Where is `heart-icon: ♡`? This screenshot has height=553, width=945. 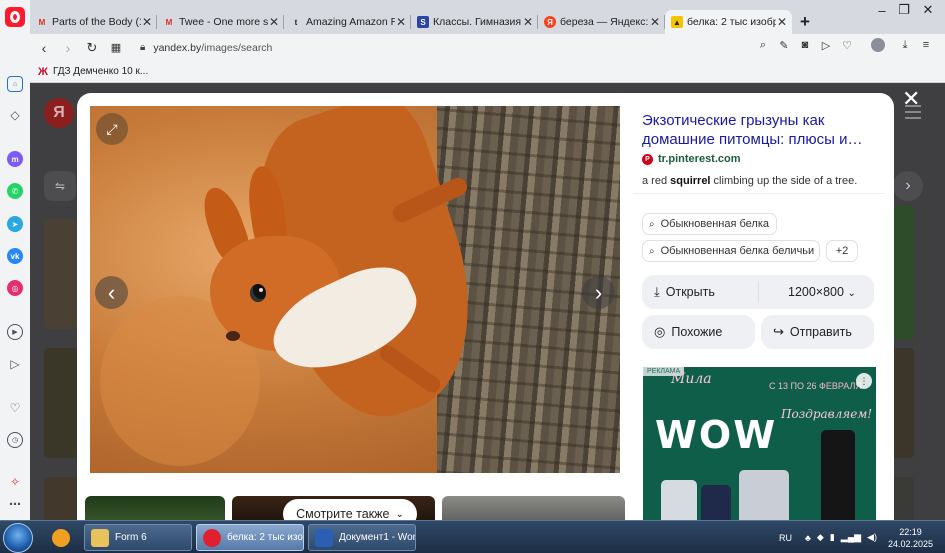 heart-icon: ♡ is located at coordinates (847, 45).